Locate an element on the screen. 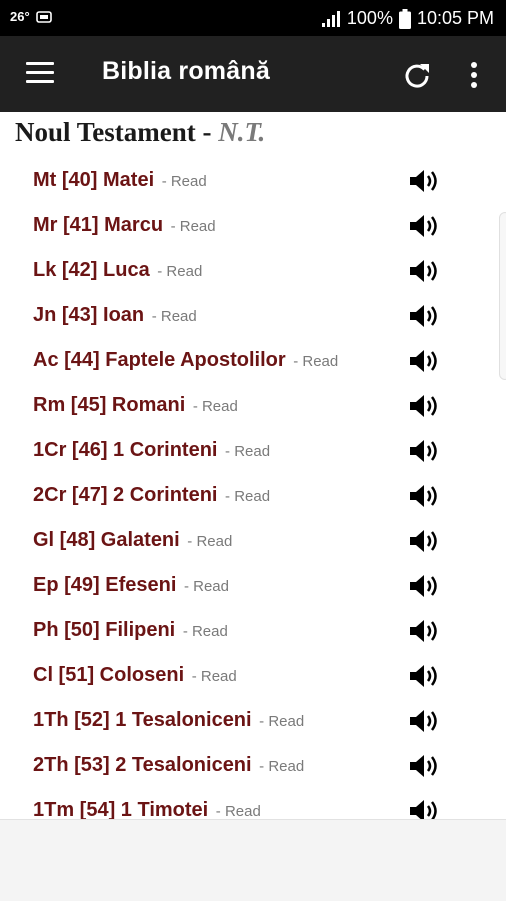 This screenshot has height=901, width=506. book-link: Cl [51] Coloseni - Read is located at coordinates (135, 675).